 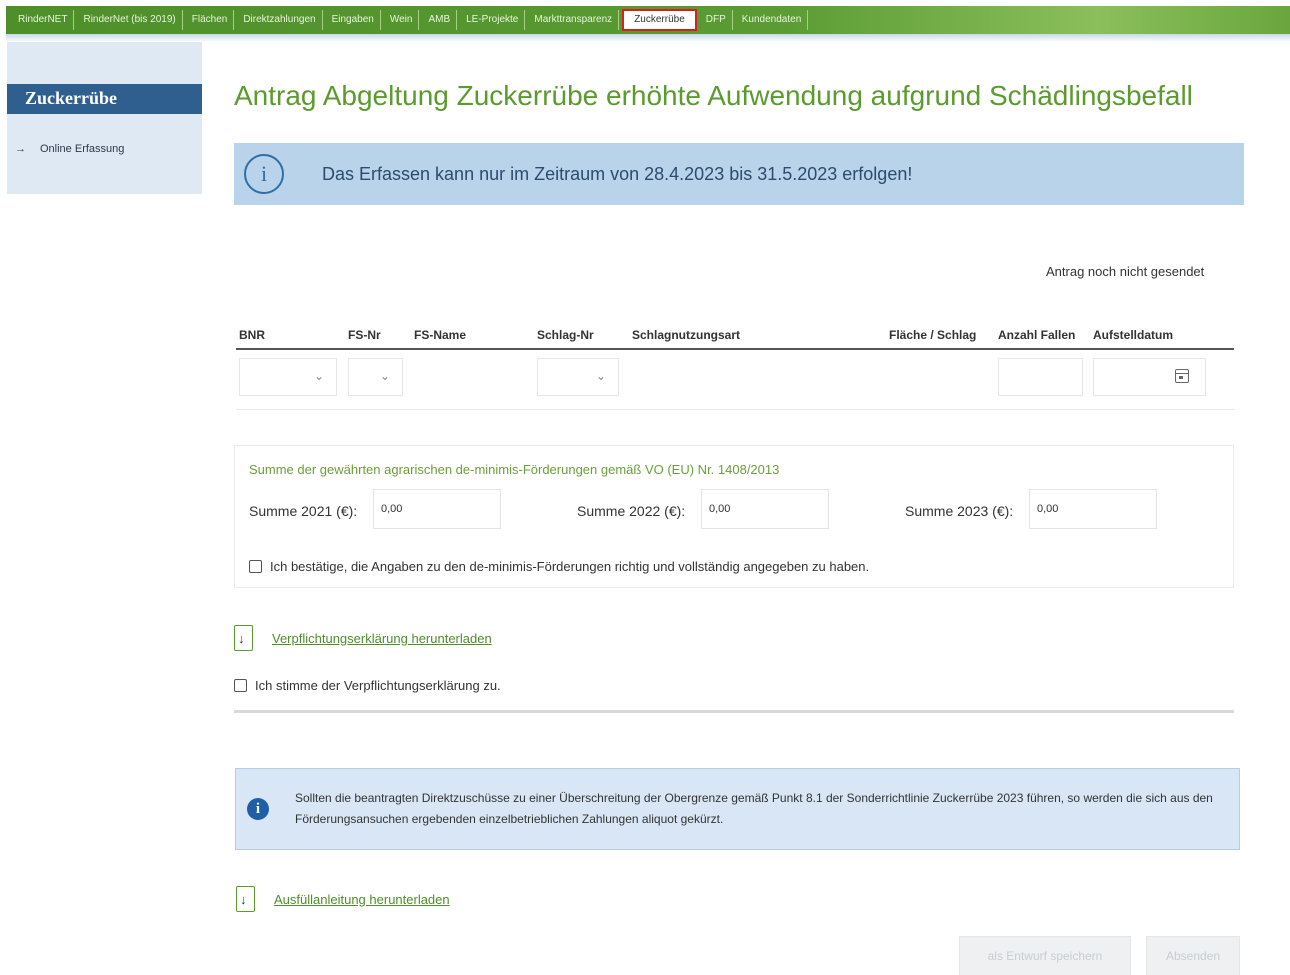 I want to click on calendar-icon, so click(x=1182, y=376).